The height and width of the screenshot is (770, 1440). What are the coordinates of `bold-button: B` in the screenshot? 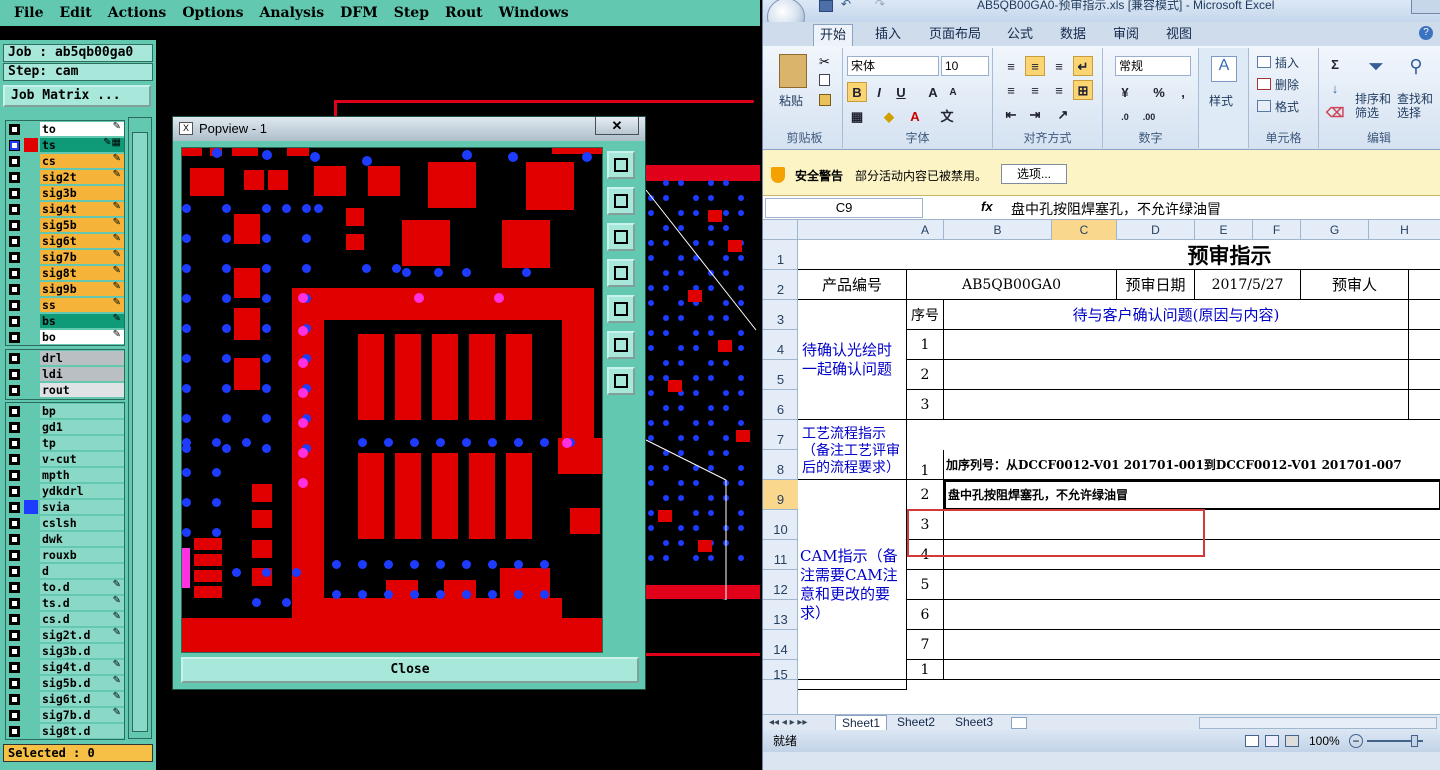 It's located at (857, 92).